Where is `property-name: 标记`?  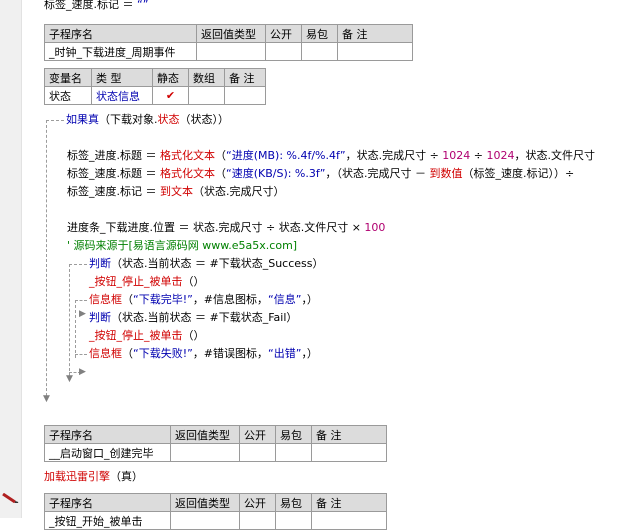
property-name: 标记 is located at coordinates (108, 5).